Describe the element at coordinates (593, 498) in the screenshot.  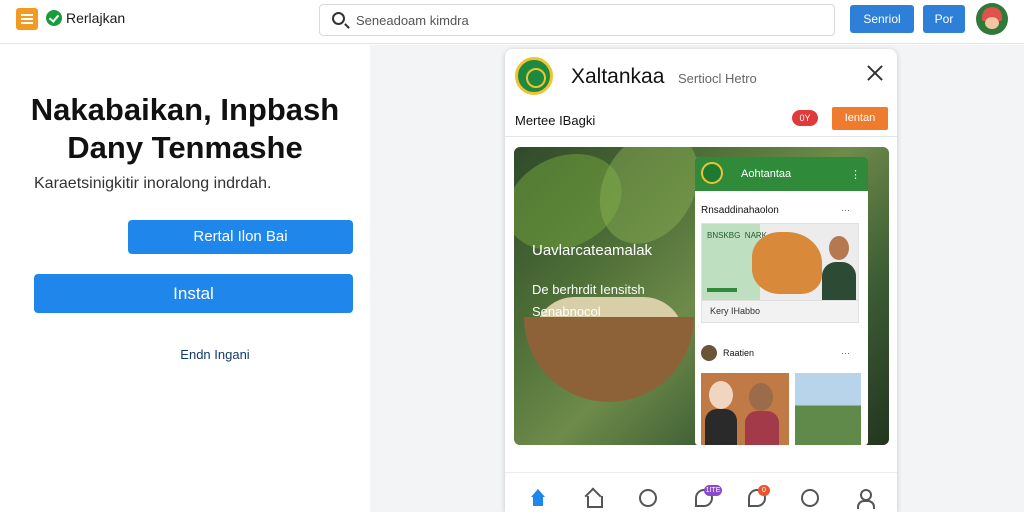
I see `store-icon` at that location.